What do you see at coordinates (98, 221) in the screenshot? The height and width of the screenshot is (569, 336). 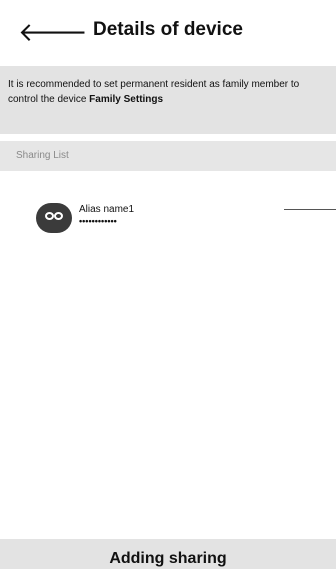 I see `masked-account: ••••••••••••` at bounding box center [98, 221].